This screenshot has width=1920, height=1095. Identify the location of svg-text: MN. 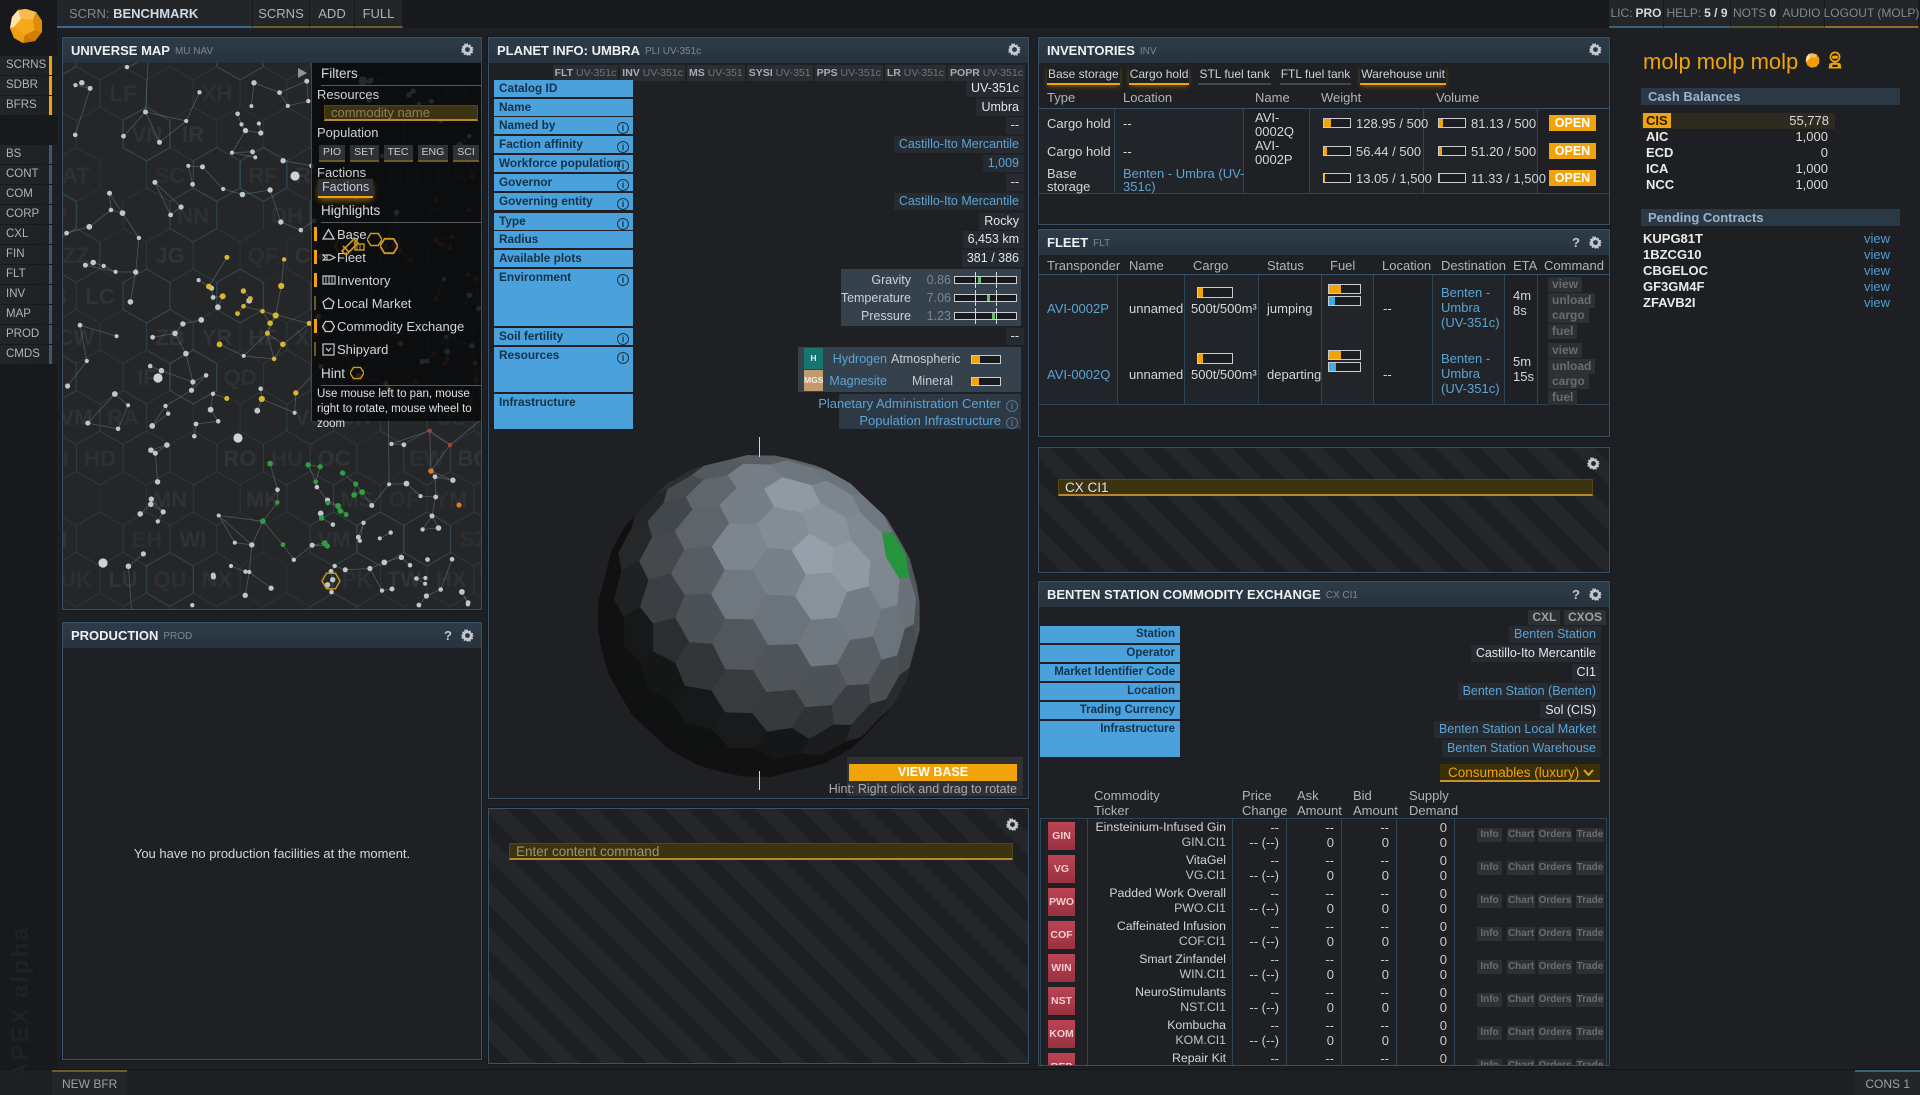
(170, 499).